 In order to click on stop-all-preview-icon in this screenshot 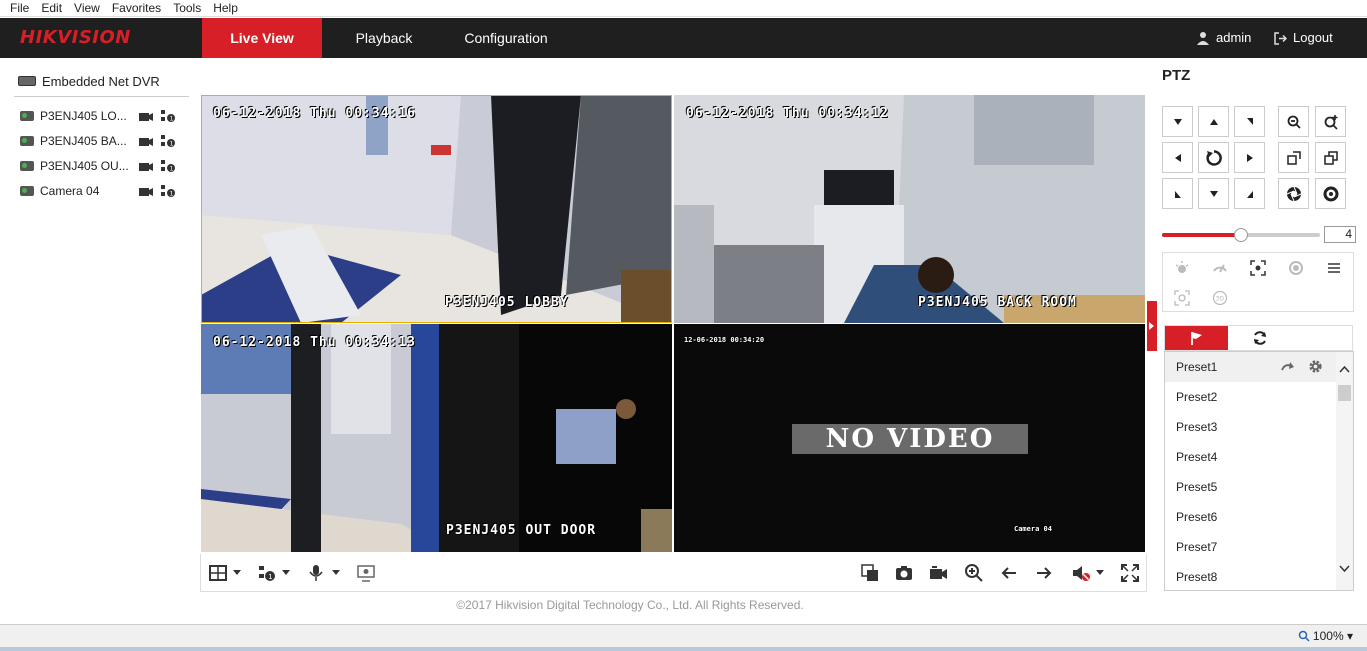, I will do `click(870, 573)`.